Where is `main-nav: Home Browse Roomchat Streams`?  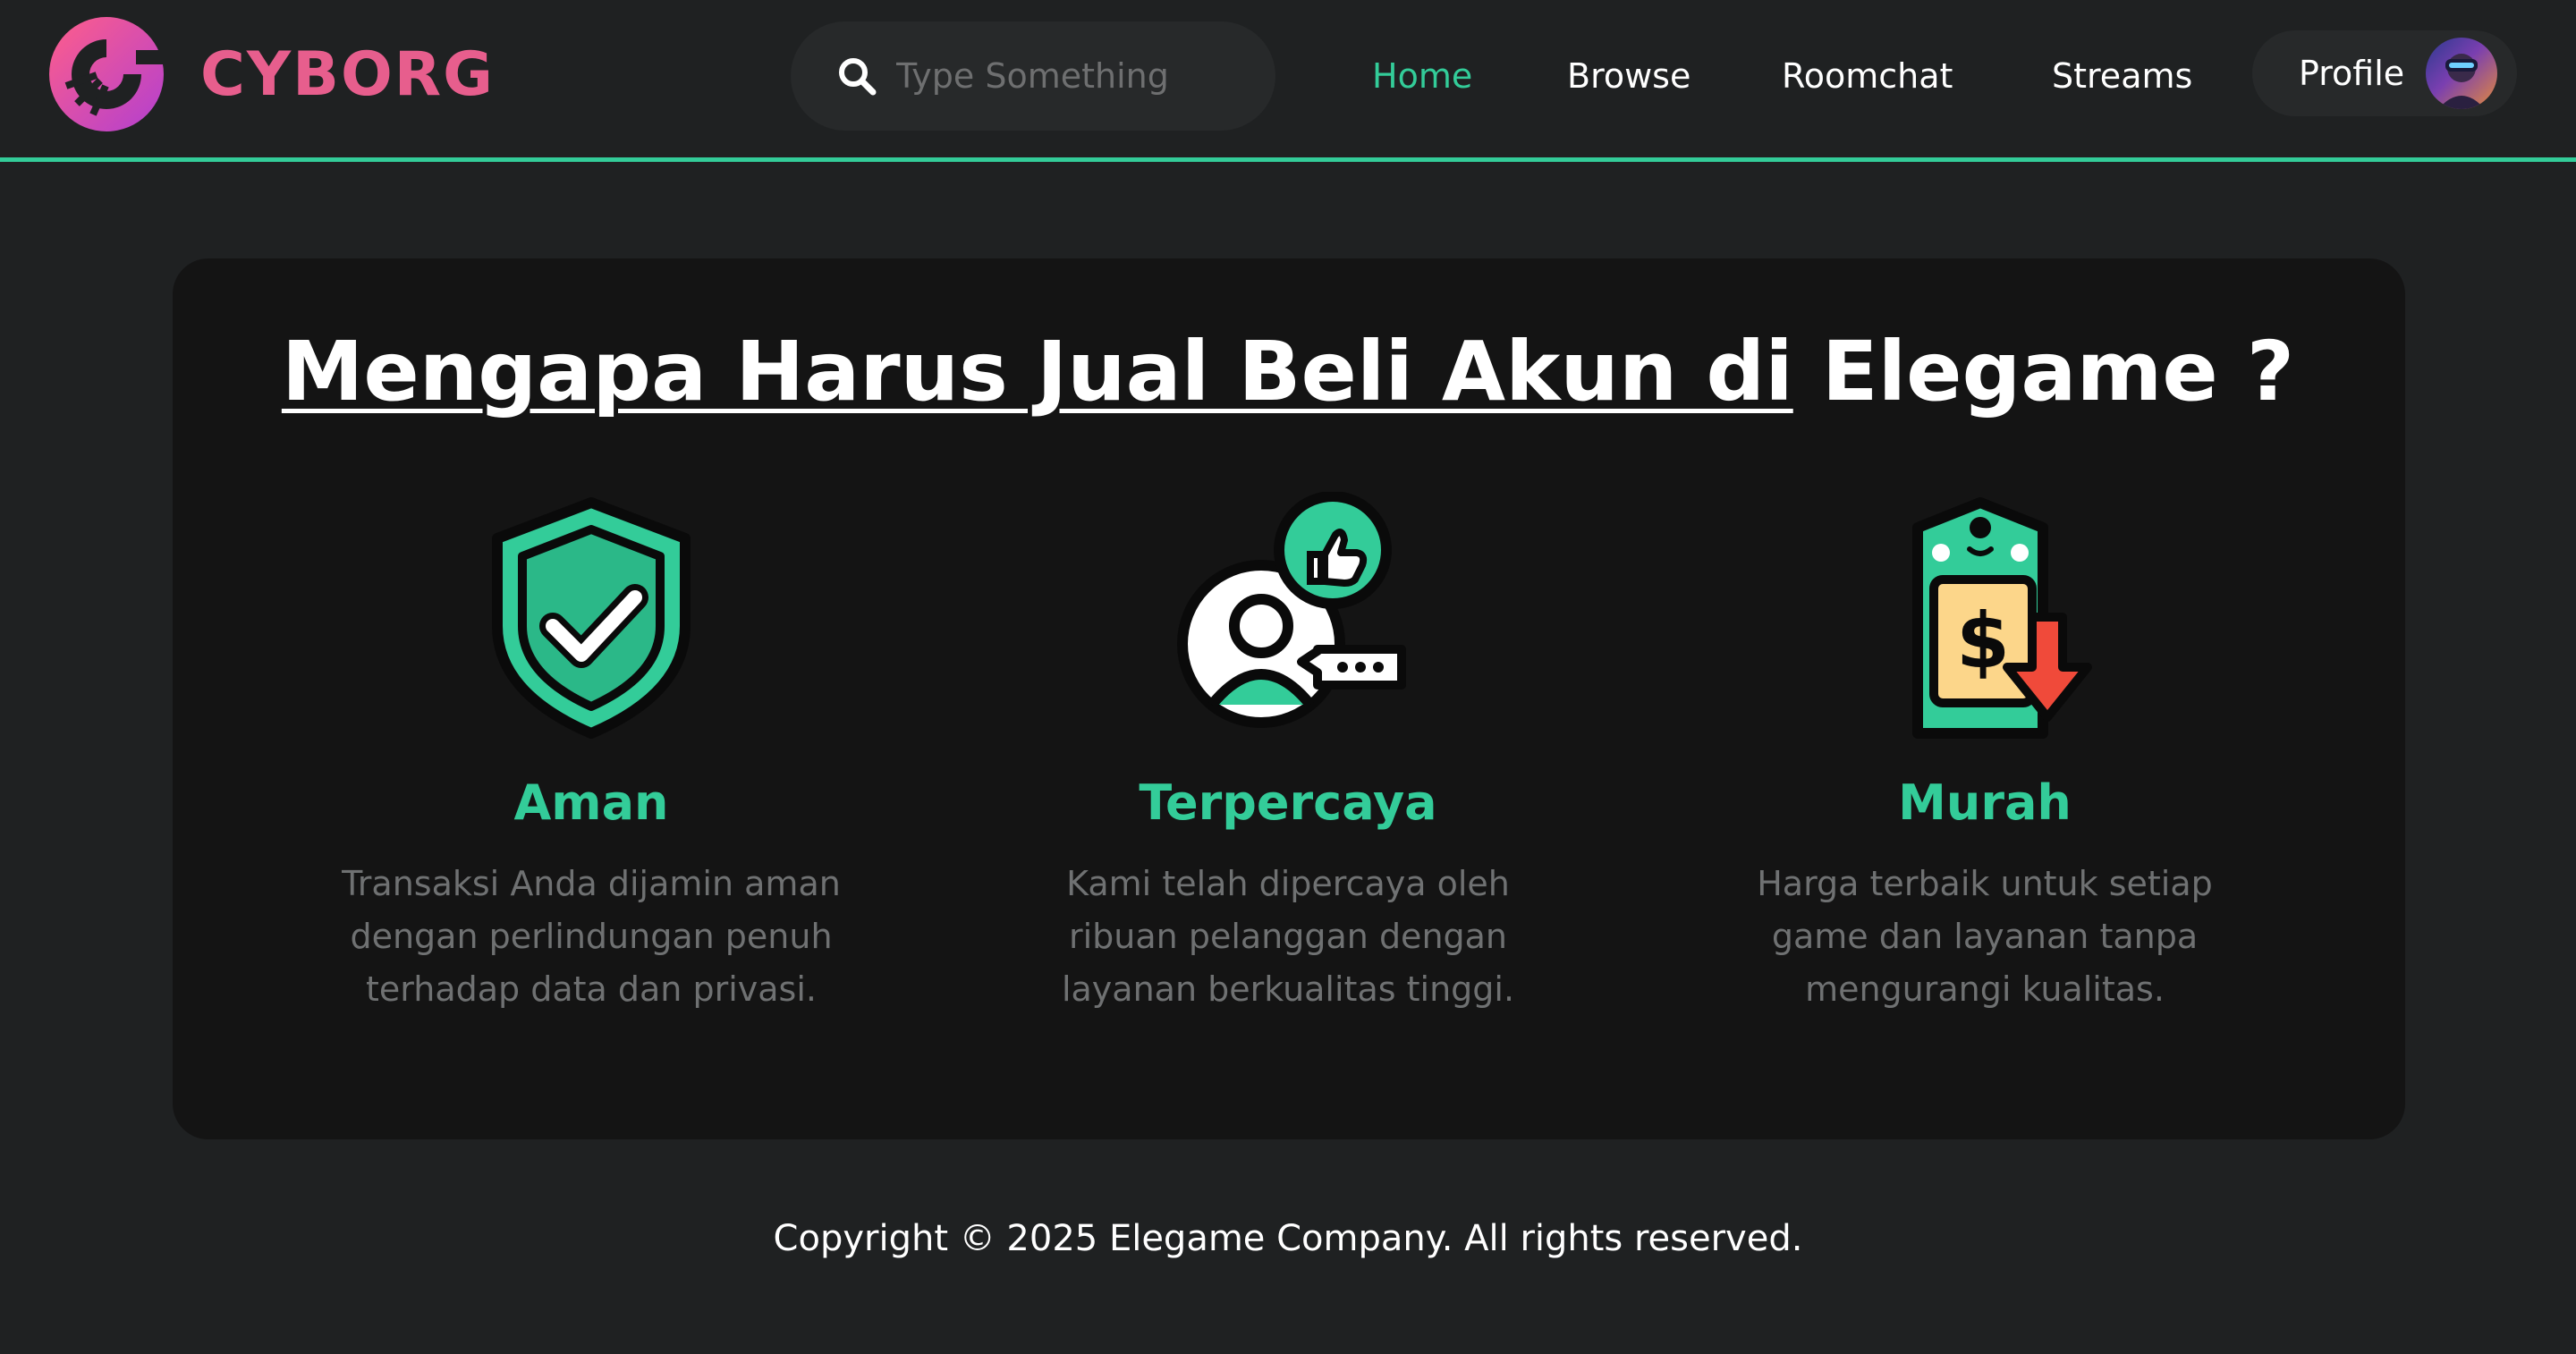
main-nav: Home Browse Roomchat Streams is located at coordinates (1288, 76).